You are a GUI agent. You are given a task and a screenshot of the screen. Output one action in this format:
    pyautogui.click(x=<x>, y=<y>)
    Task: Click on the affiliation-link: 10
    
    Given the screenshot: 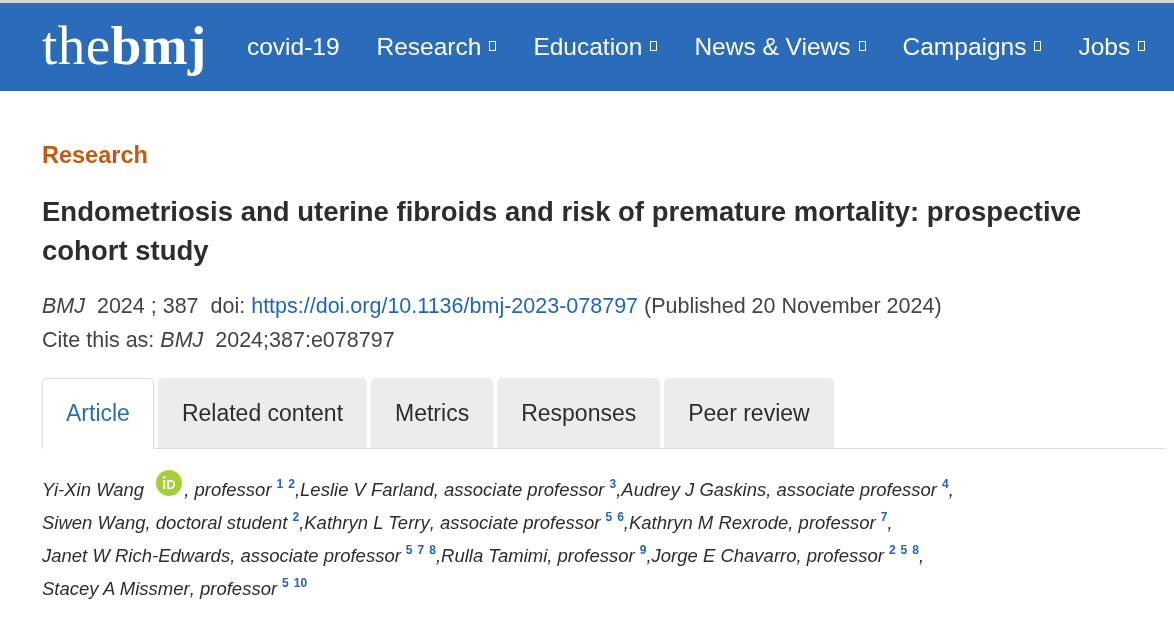 What is the action you would take?
    pyautogui.click(x=300, y=583)
    